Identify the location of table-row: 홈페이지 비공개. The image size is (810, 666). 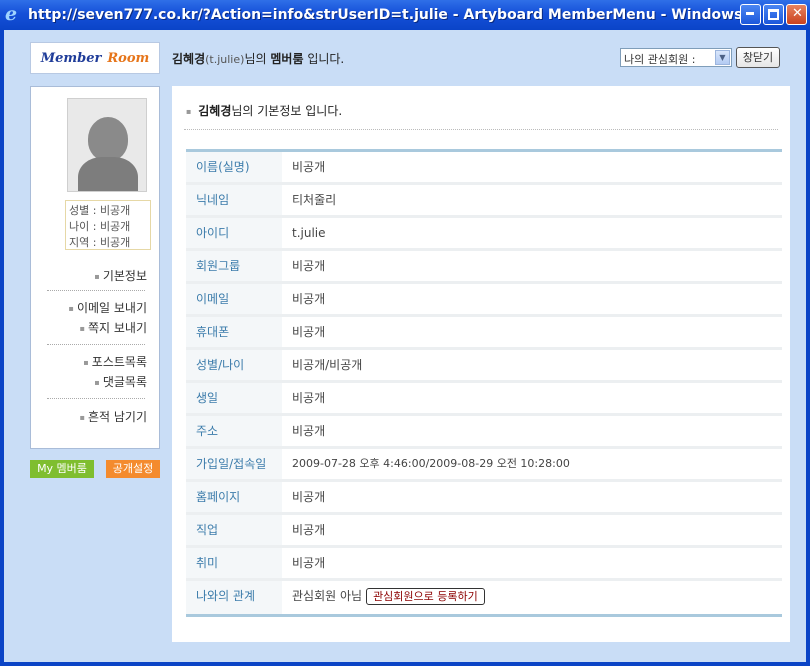
(484, 498).